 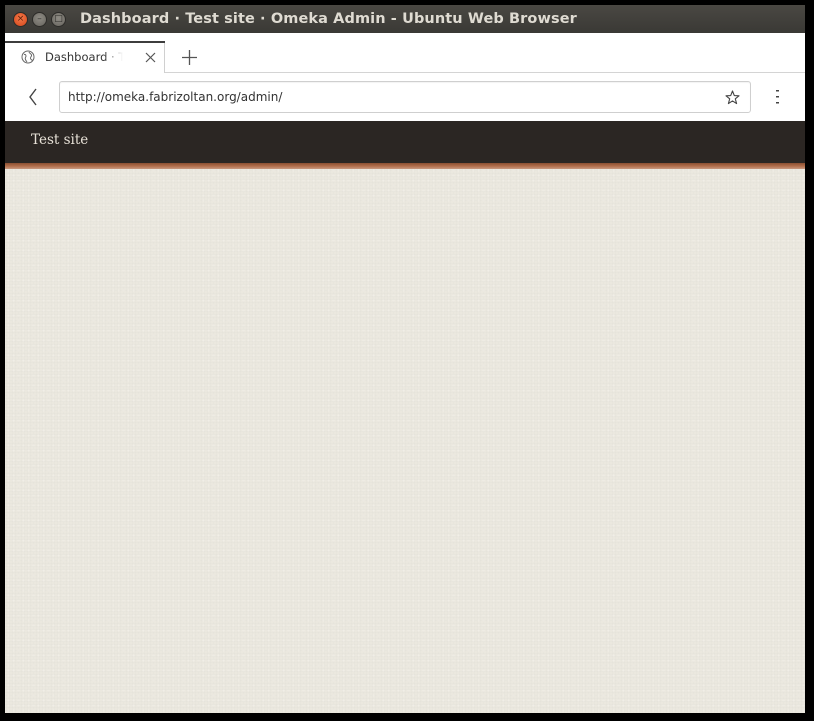 I want to click on window-minimize-button: –, so click(x=39, y=19).